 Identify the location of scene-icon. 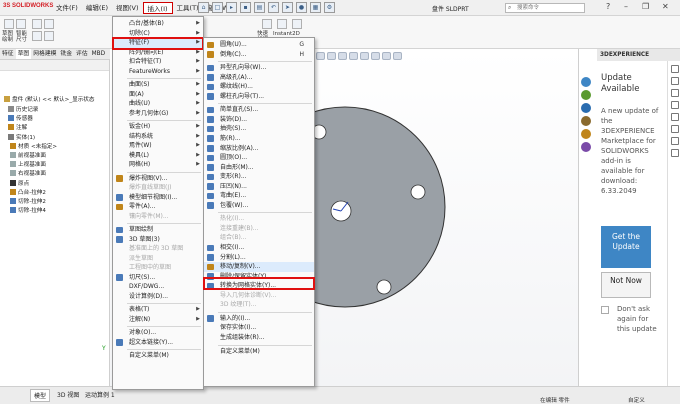
(397, 56).